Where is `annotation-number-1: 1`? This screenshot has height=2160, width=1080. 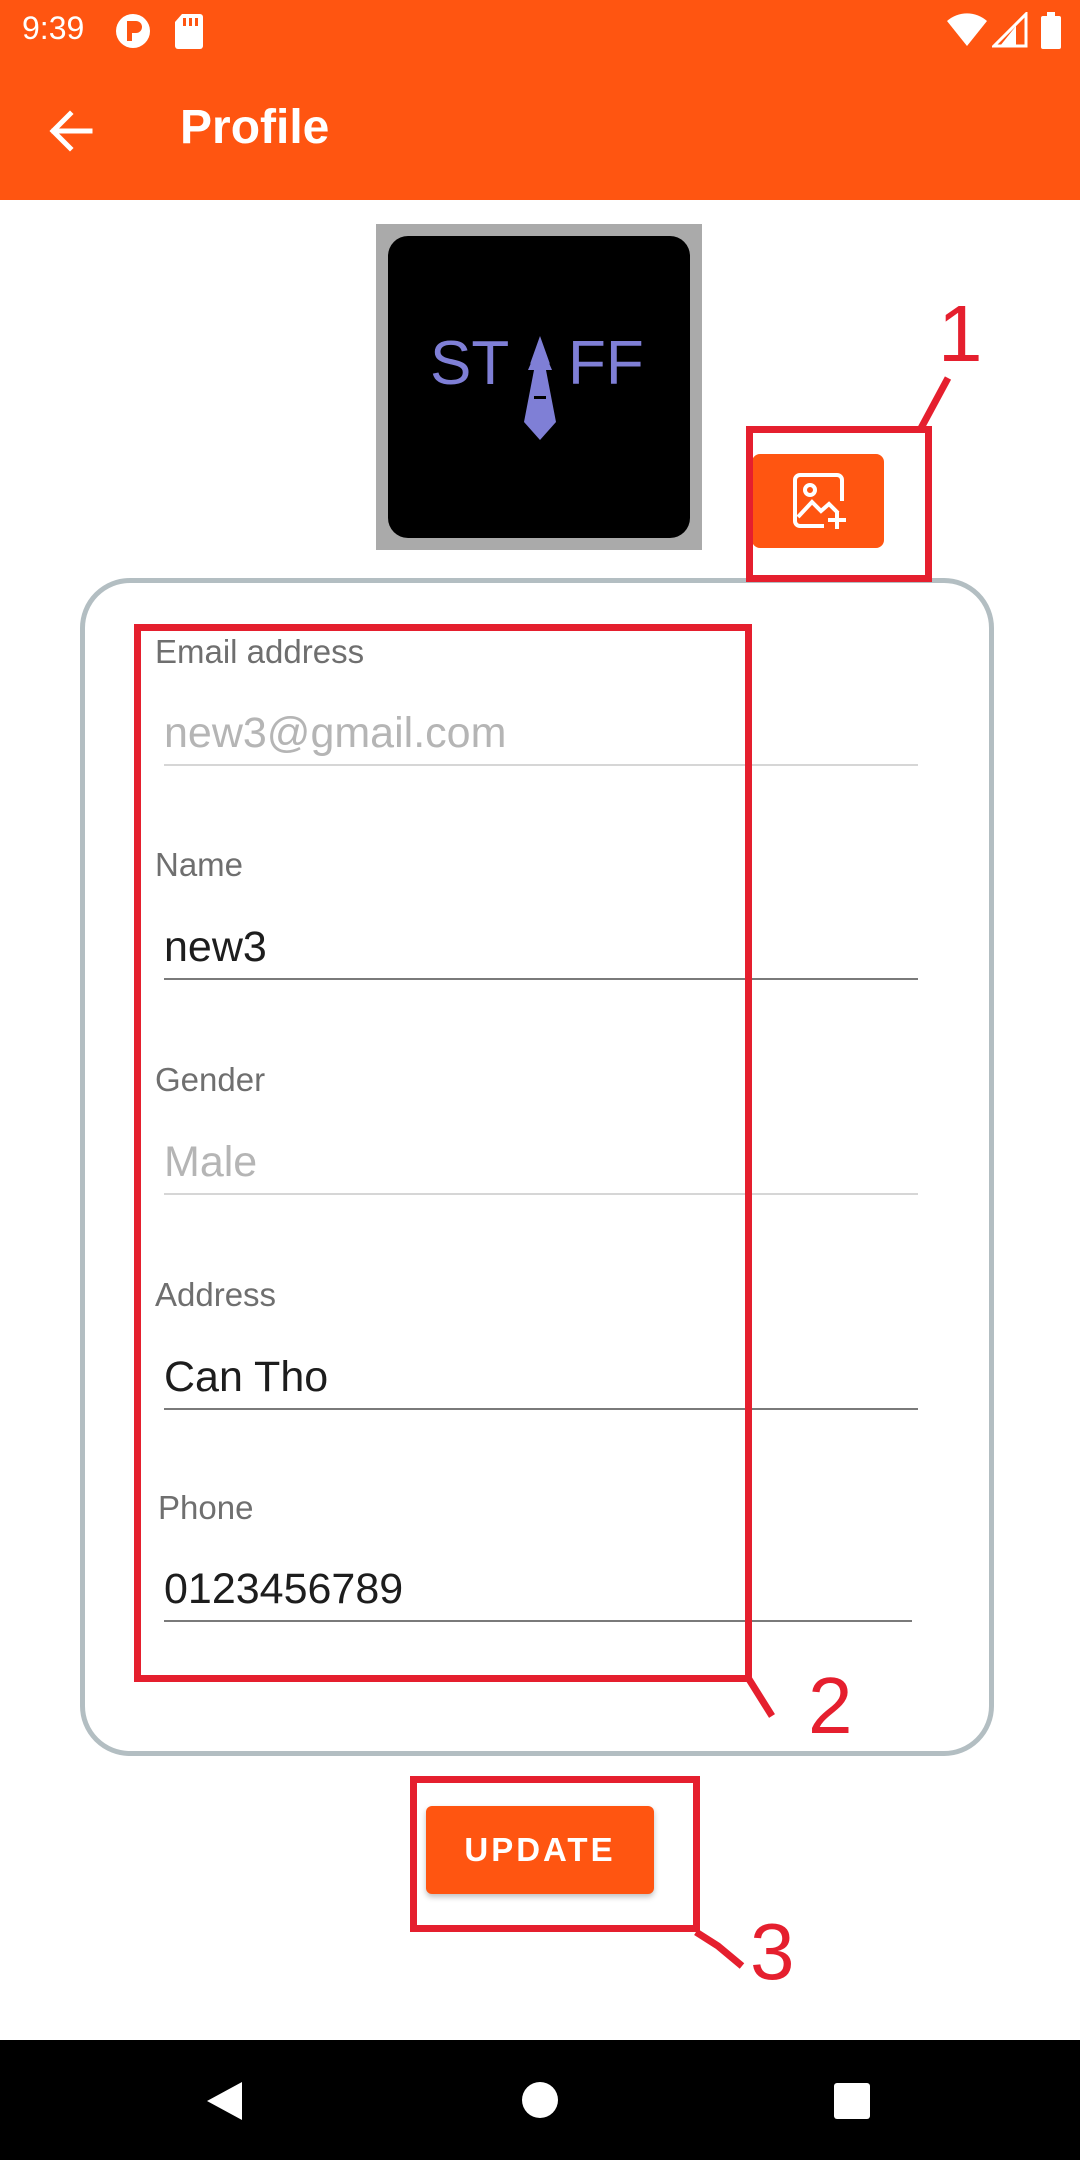
annotation-number-1: 1 is located at coordinates (960, 333).